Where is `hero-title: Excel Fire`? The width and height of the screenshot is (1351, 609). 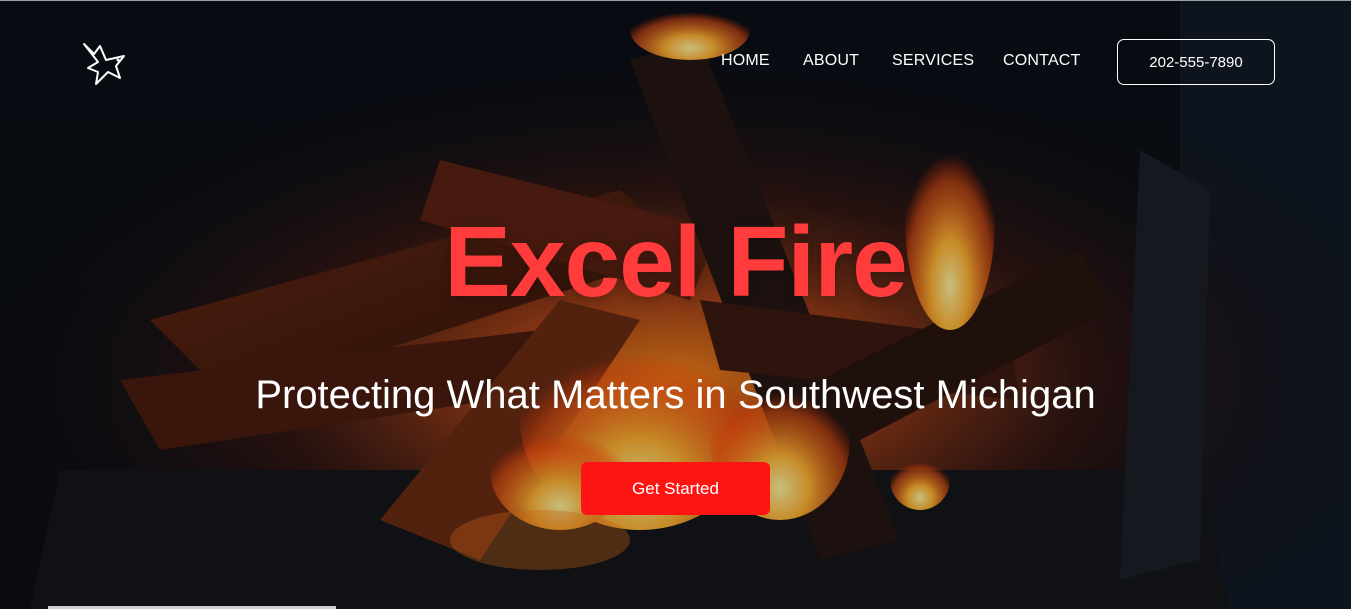 hero-title: Excel Fire is located at coordinates (676, 262).